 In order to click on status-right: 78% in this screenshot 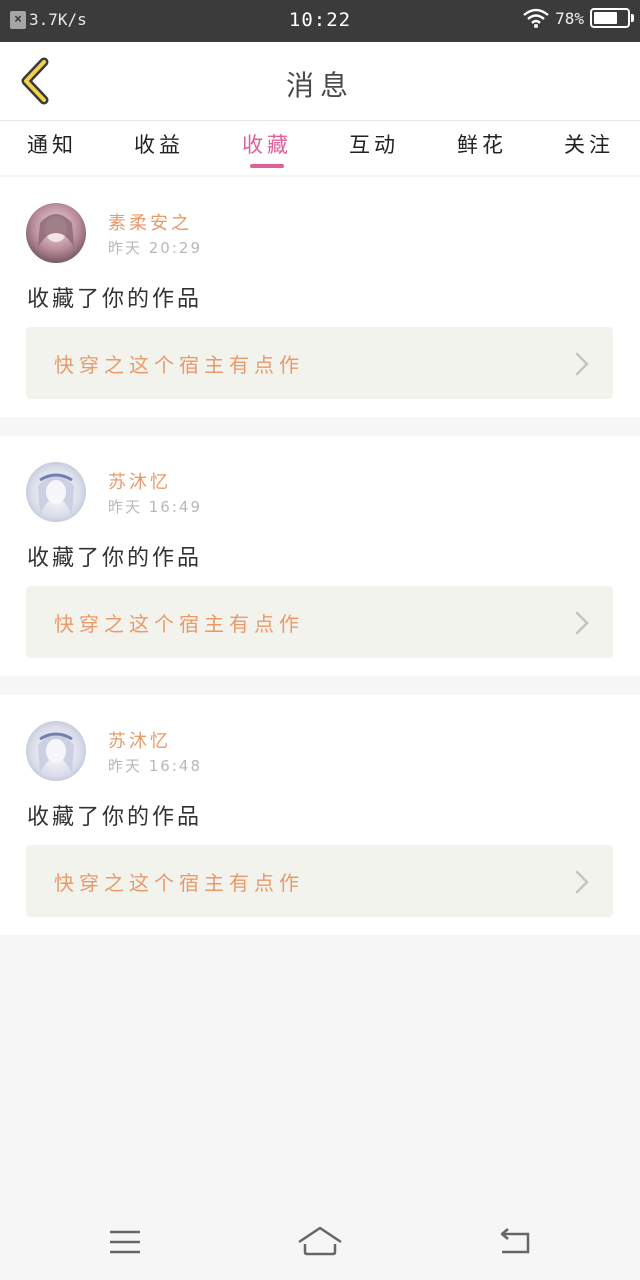, I will do `click(578, 18)`.